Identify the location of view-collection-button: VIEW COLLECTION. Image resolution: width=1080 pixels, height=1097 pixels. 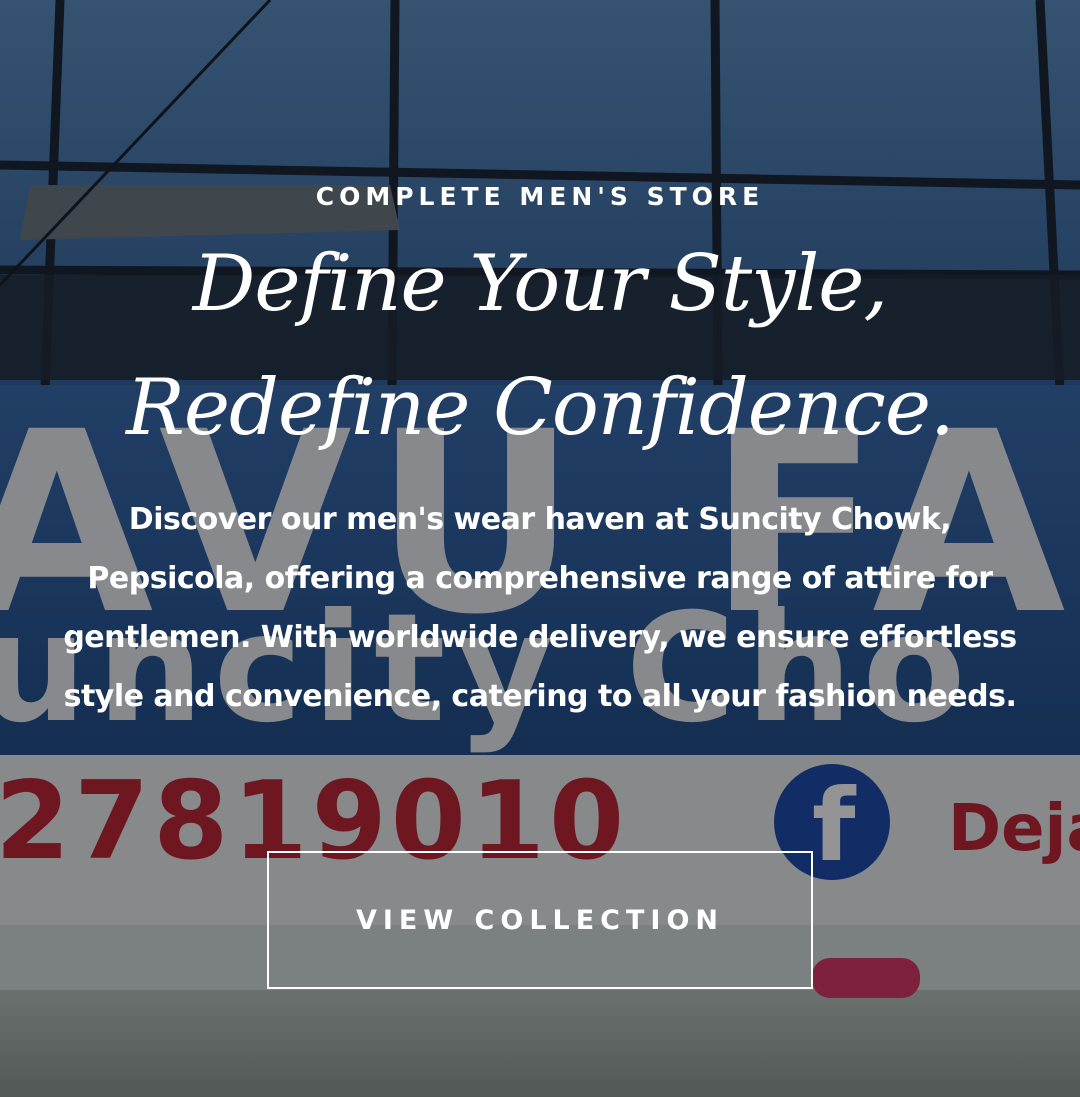
(540, 920).